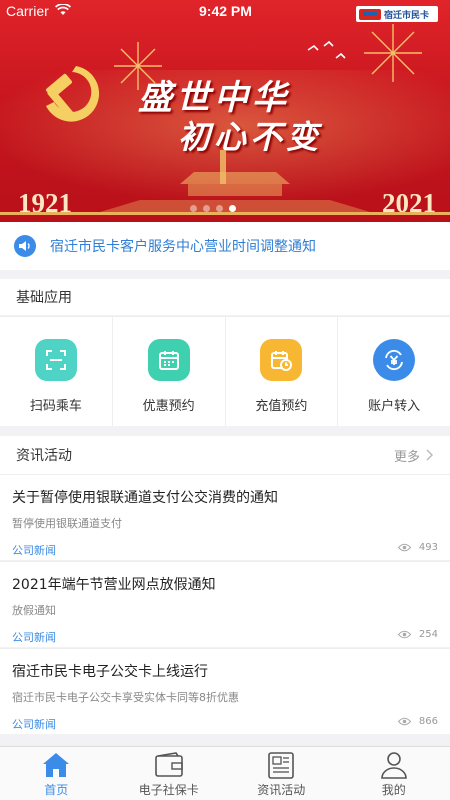 The width and height of the screenshot is (450, 800). What do you see at coordinates (393, 53) in the screenshot?
I see `firework-decoration` at bounding box center [393, 53].